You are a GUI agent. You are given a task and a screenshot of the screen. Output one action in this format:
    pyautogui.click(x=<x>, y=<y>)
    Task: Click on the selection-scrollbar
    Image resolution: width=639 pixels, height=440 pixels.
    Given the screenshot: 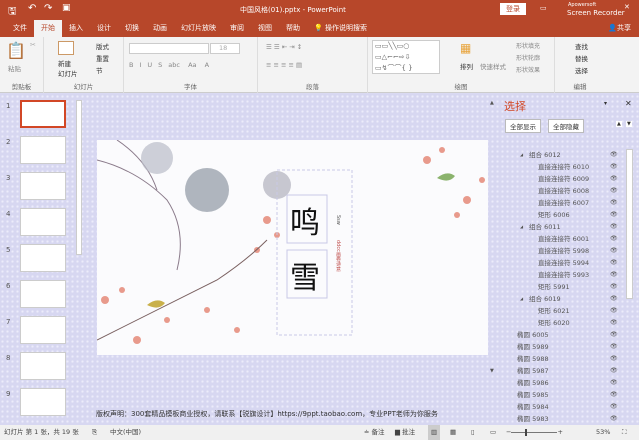 What is the action you would take?
    pyautogui.click(x=629, y=224)
    